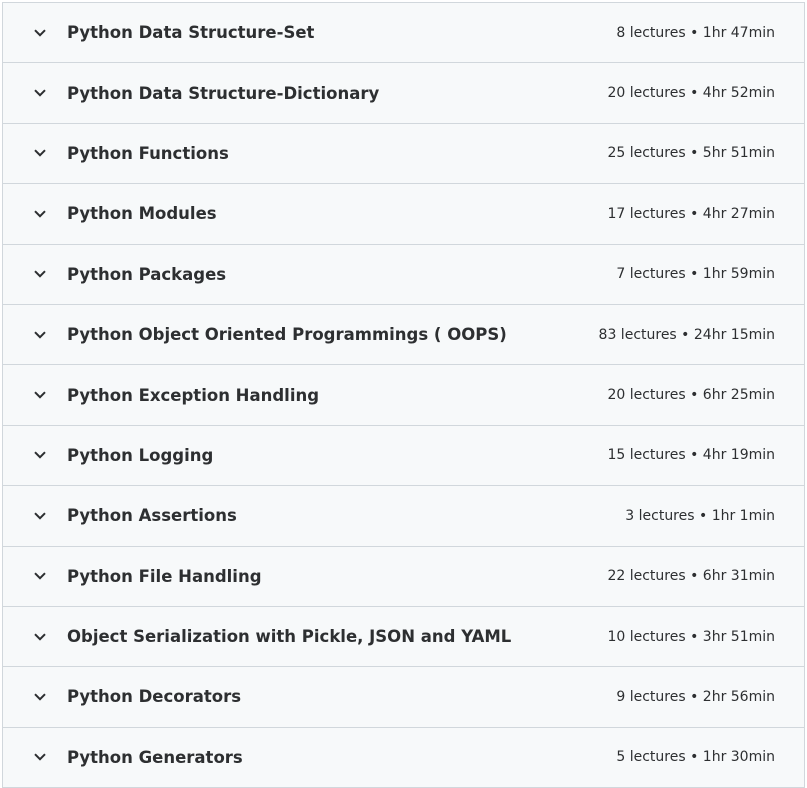 This screenshot has height=788, width=807. What do you see at coordinates (148, 153) in the screenshot?
I see `section-title: Python Functions` at bounding box center [148, 153].